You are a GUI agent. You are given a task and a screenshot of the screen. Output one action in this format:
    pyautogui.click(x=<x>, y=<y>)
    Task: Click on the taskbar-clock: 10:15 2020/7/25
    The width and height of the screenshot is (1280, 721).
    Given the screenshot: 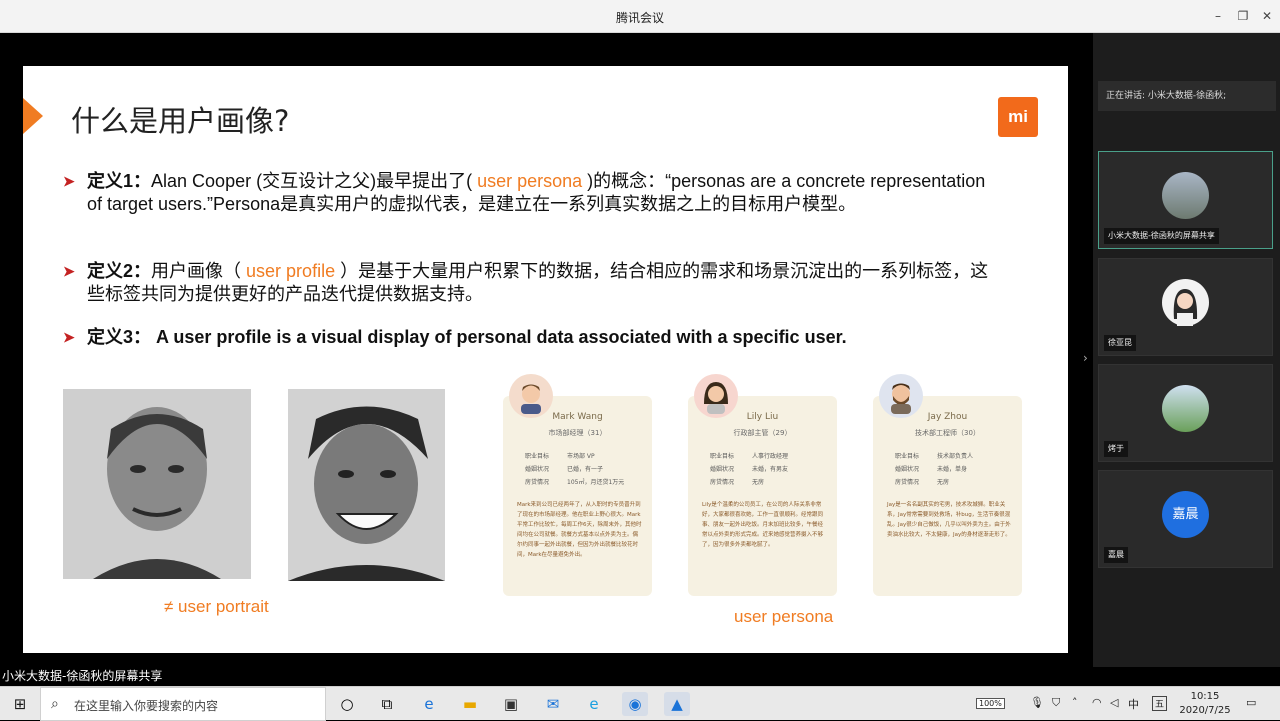 What is the action you would take?
    pyautogui.click(x=1205, y=704)
    